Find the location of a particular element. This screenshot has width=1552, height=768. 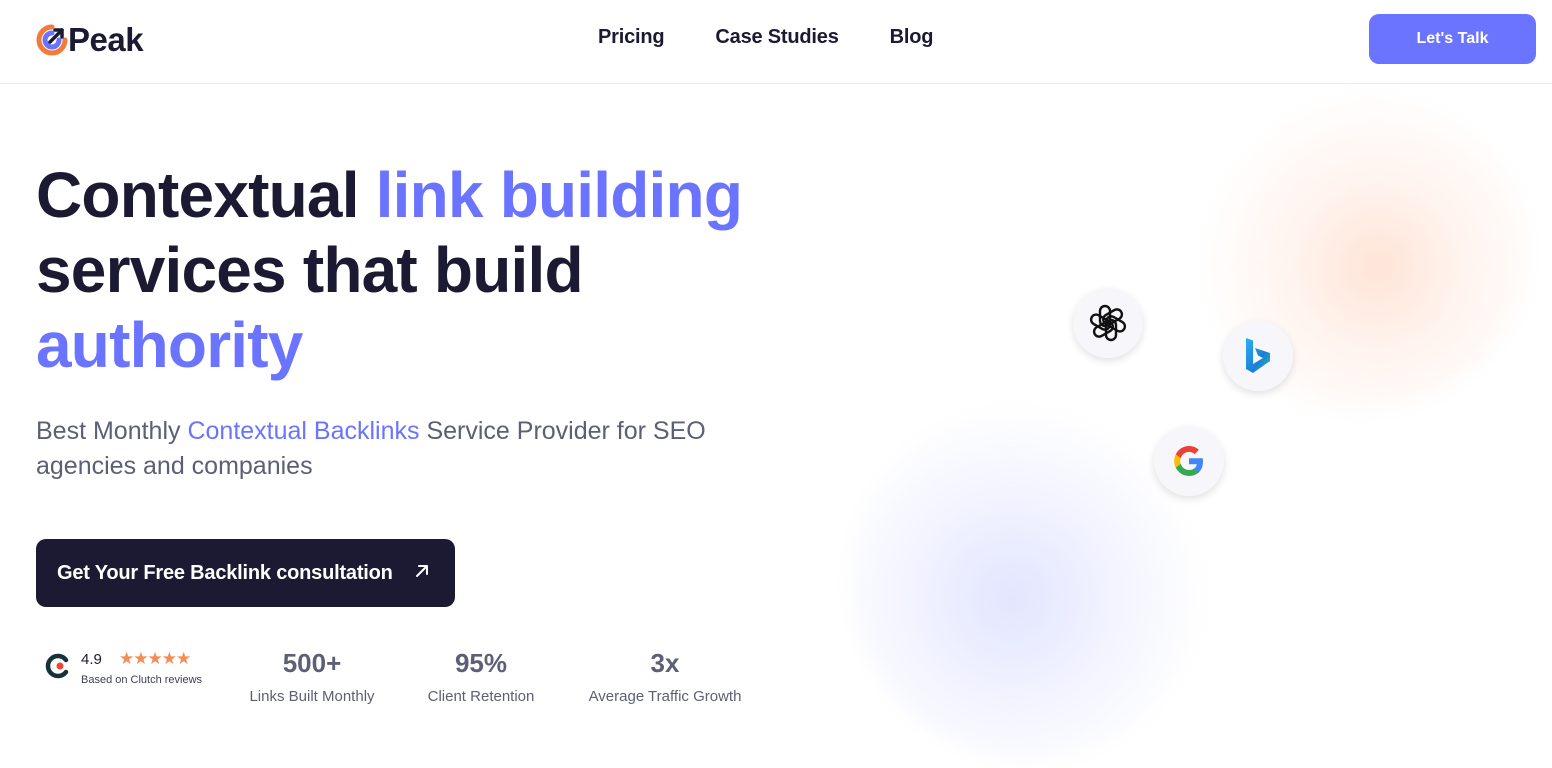

brand-name: Peak is located at coordinates (106, 39).